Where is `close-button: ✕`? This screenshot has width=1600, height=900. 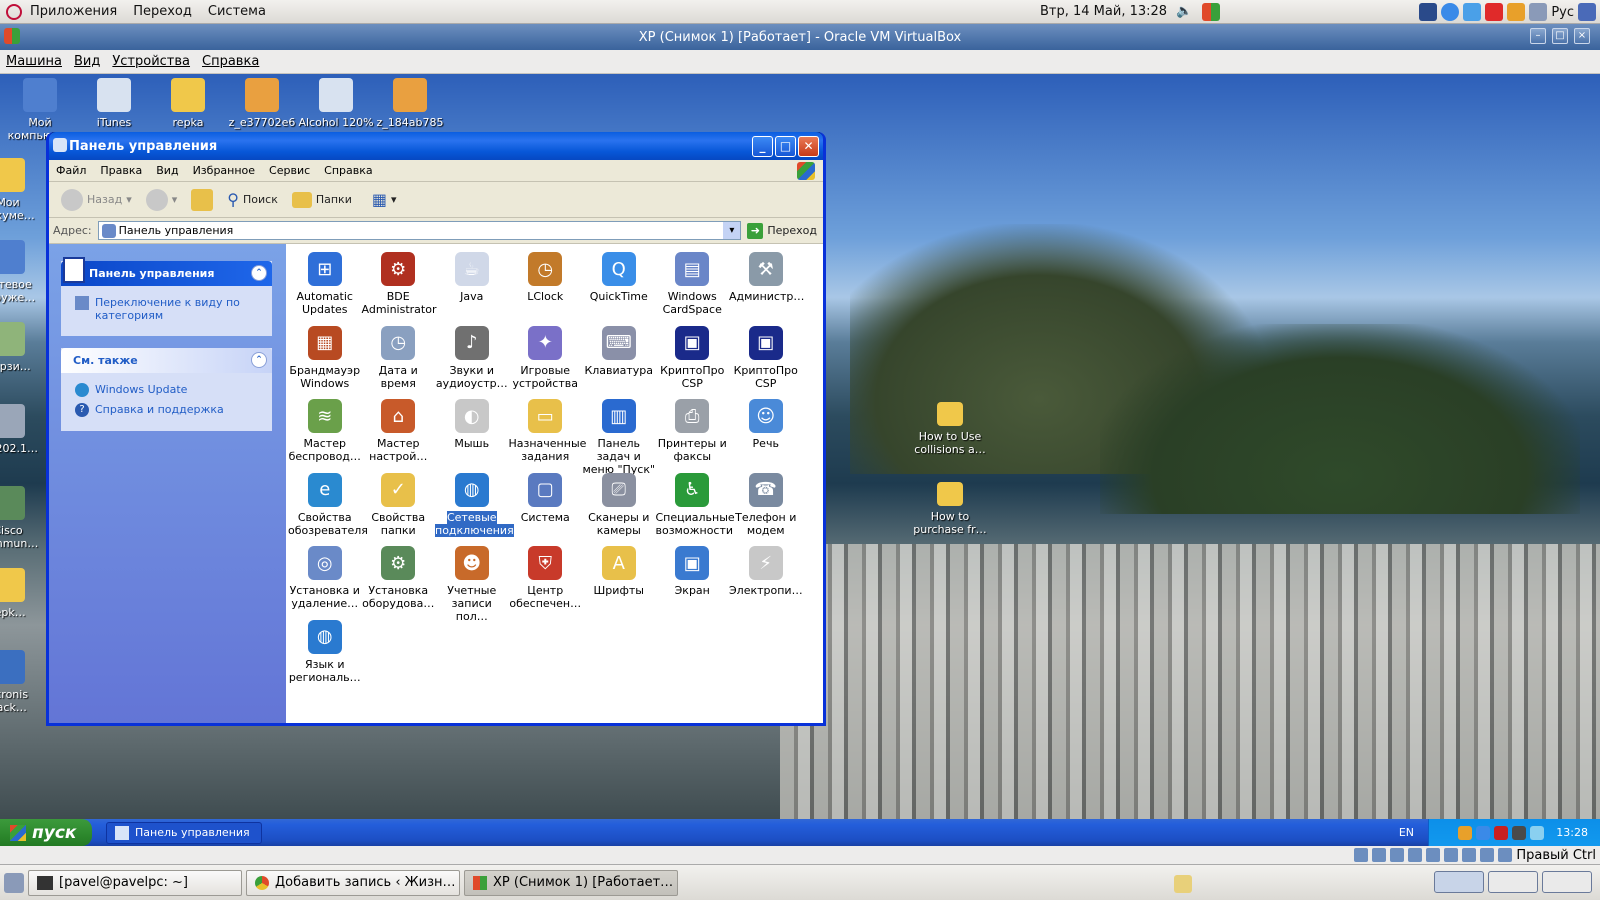 close-button: ✕ is located at coordinates (808, 146).